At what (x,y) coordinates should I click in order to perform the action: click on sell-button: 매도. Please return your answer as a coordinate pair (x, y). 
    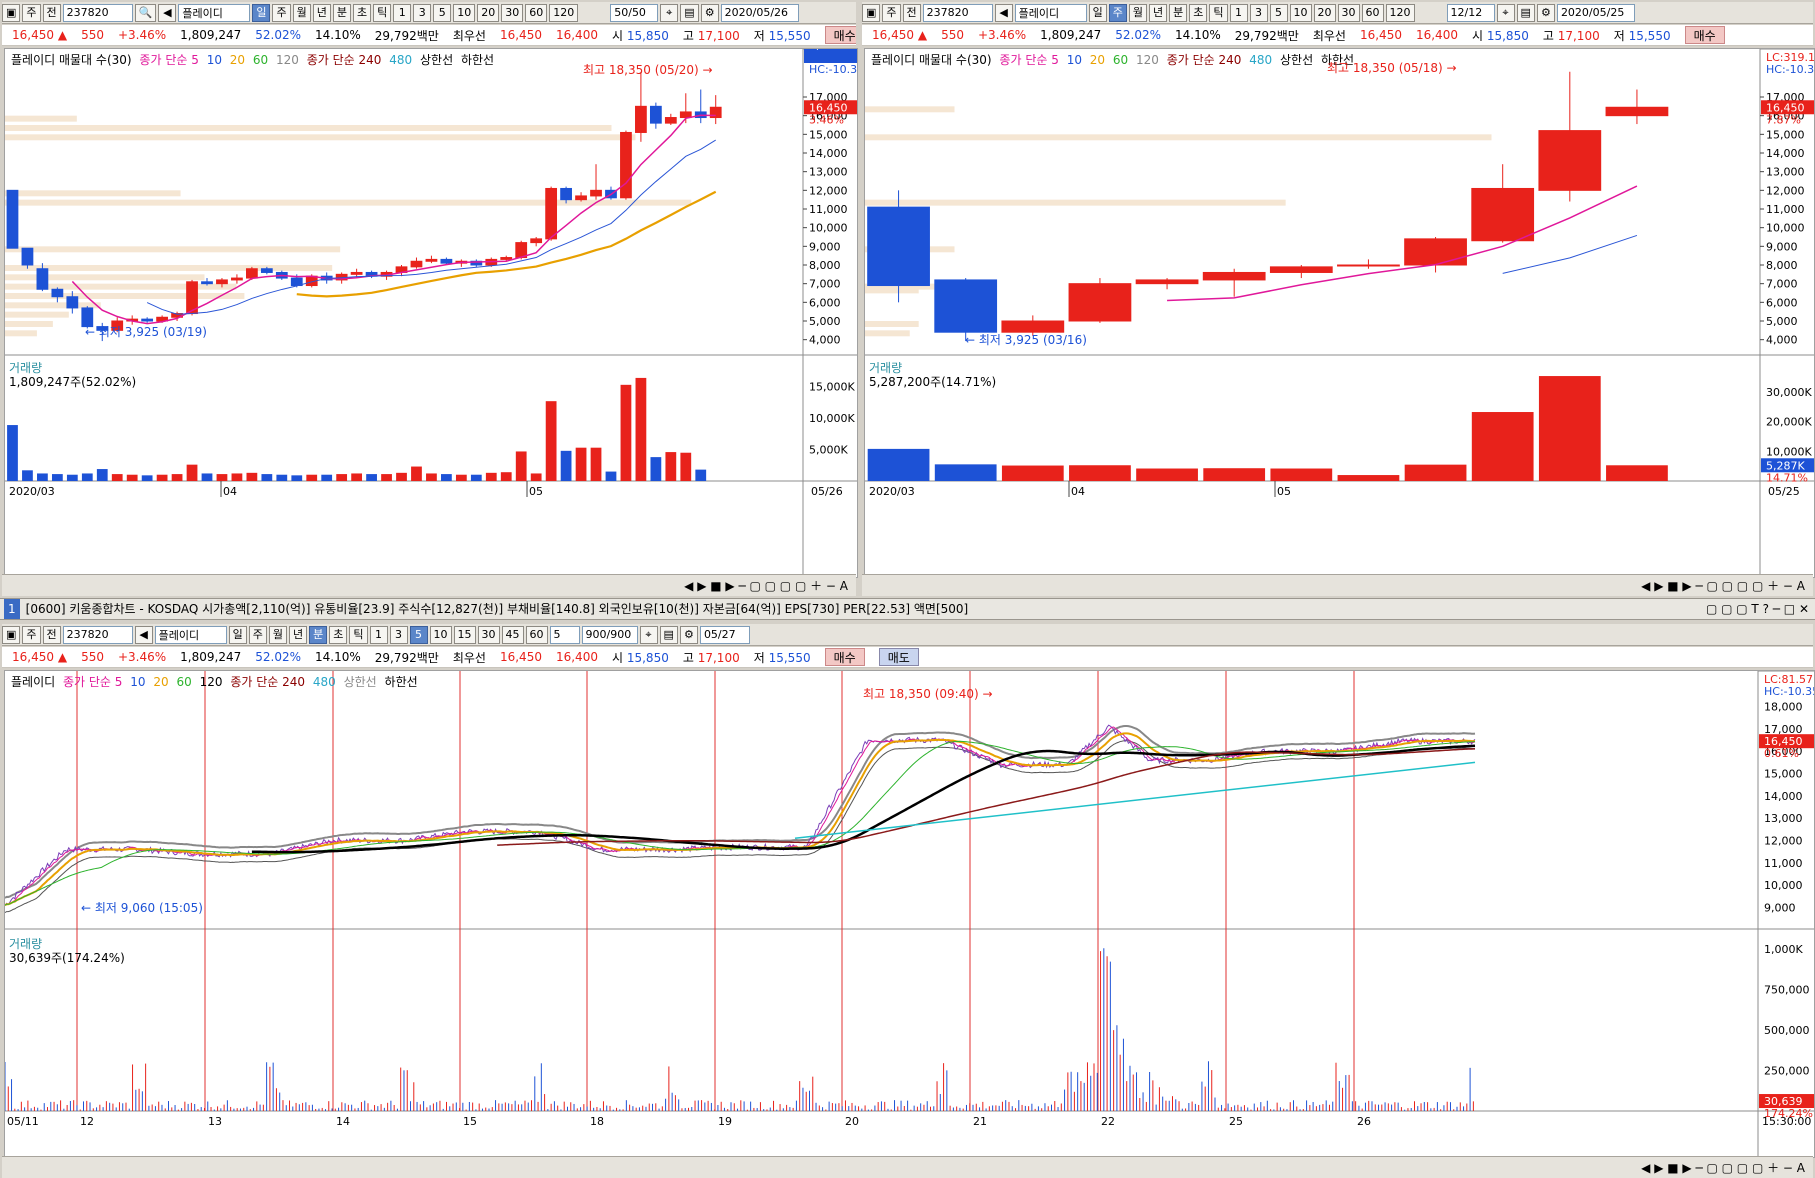
    Looking at the image, I should click on (898, 657).